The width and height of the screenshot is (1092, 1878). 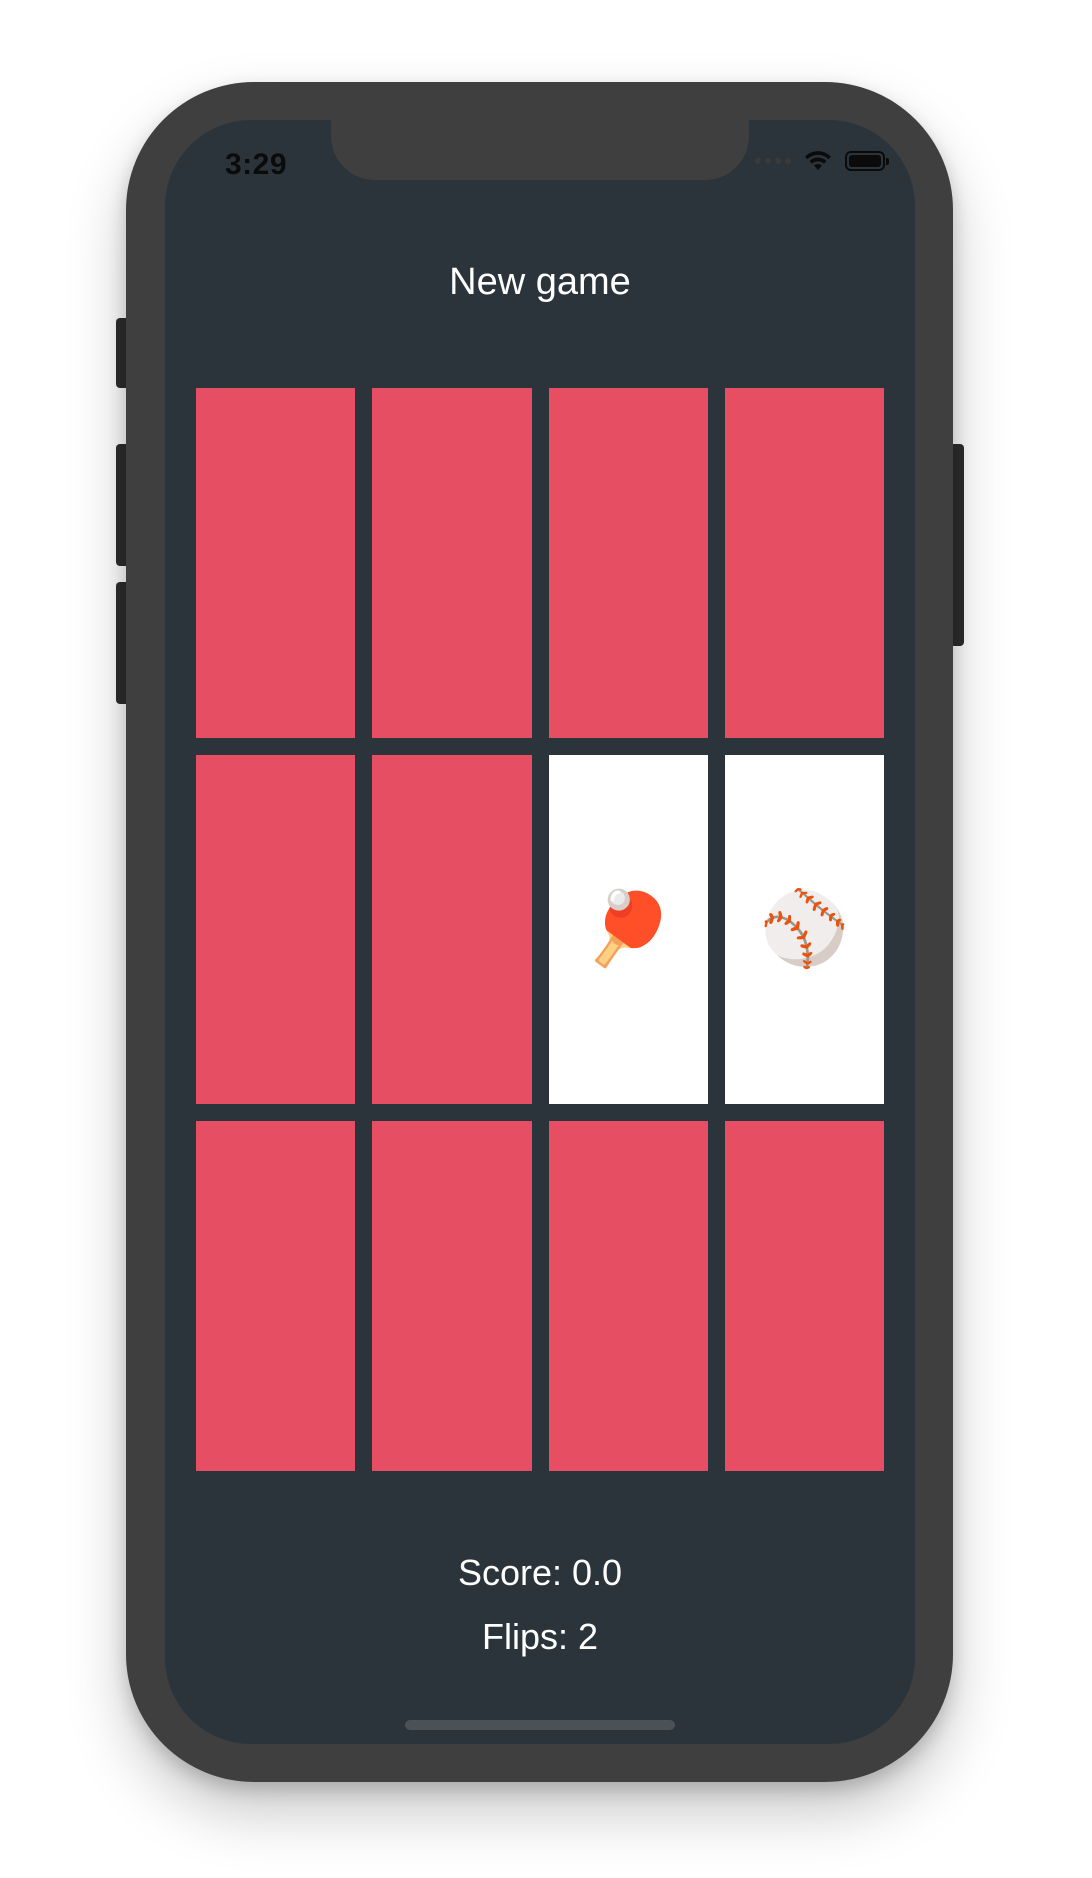 What do you see at coordinates (773, 161) in the screenshot?
I see `signal-dots-icon` at bounding box center [773, 161].